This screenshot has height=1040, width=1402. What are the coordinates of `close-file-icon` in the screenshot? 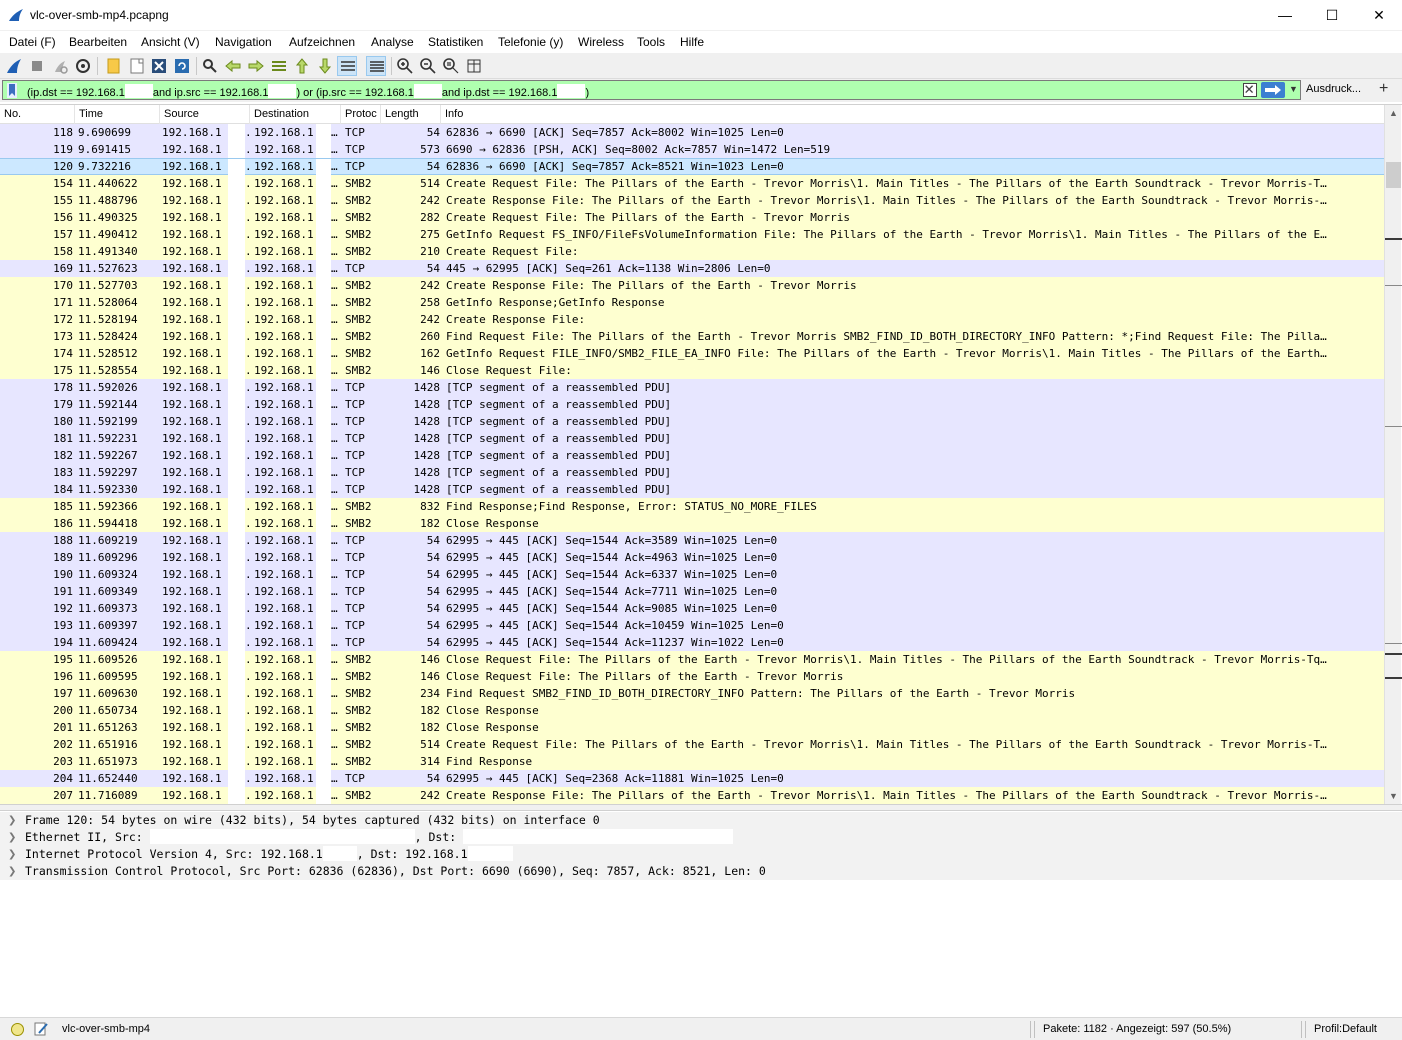 It's located at (159, 66).